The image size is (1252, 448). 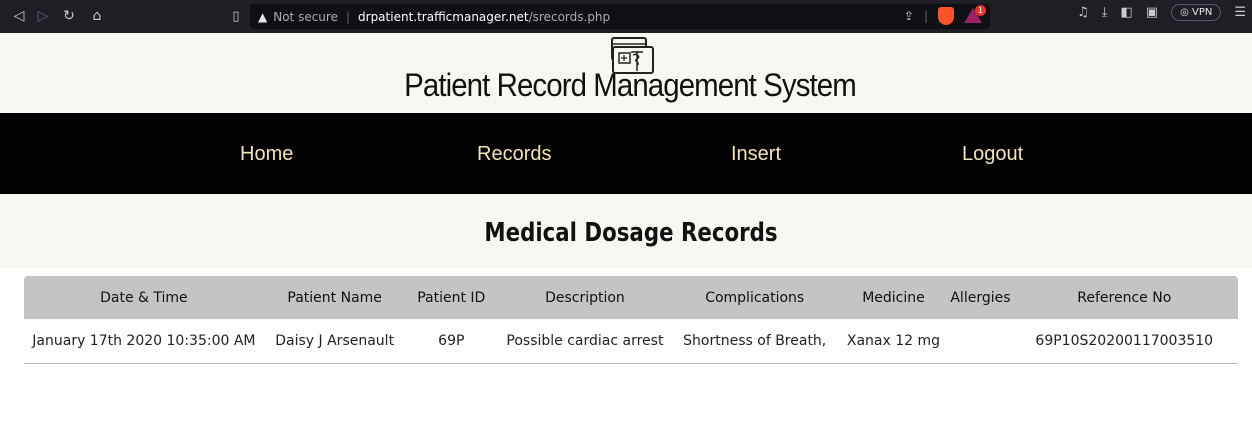 I want to click on cell-date-time: January 17th 2020 10:35:00 AM, so click(x=144, y=341).